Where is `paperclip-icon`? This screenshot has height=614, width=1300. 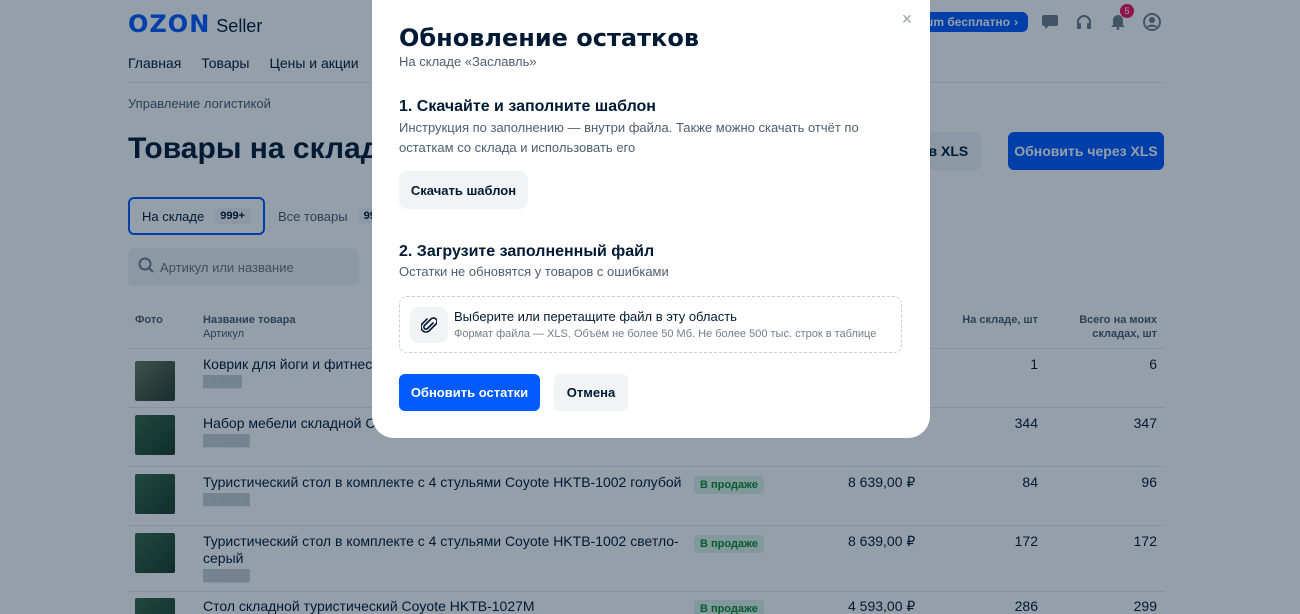 paperclip-icon is located at coordinates (429, 325).